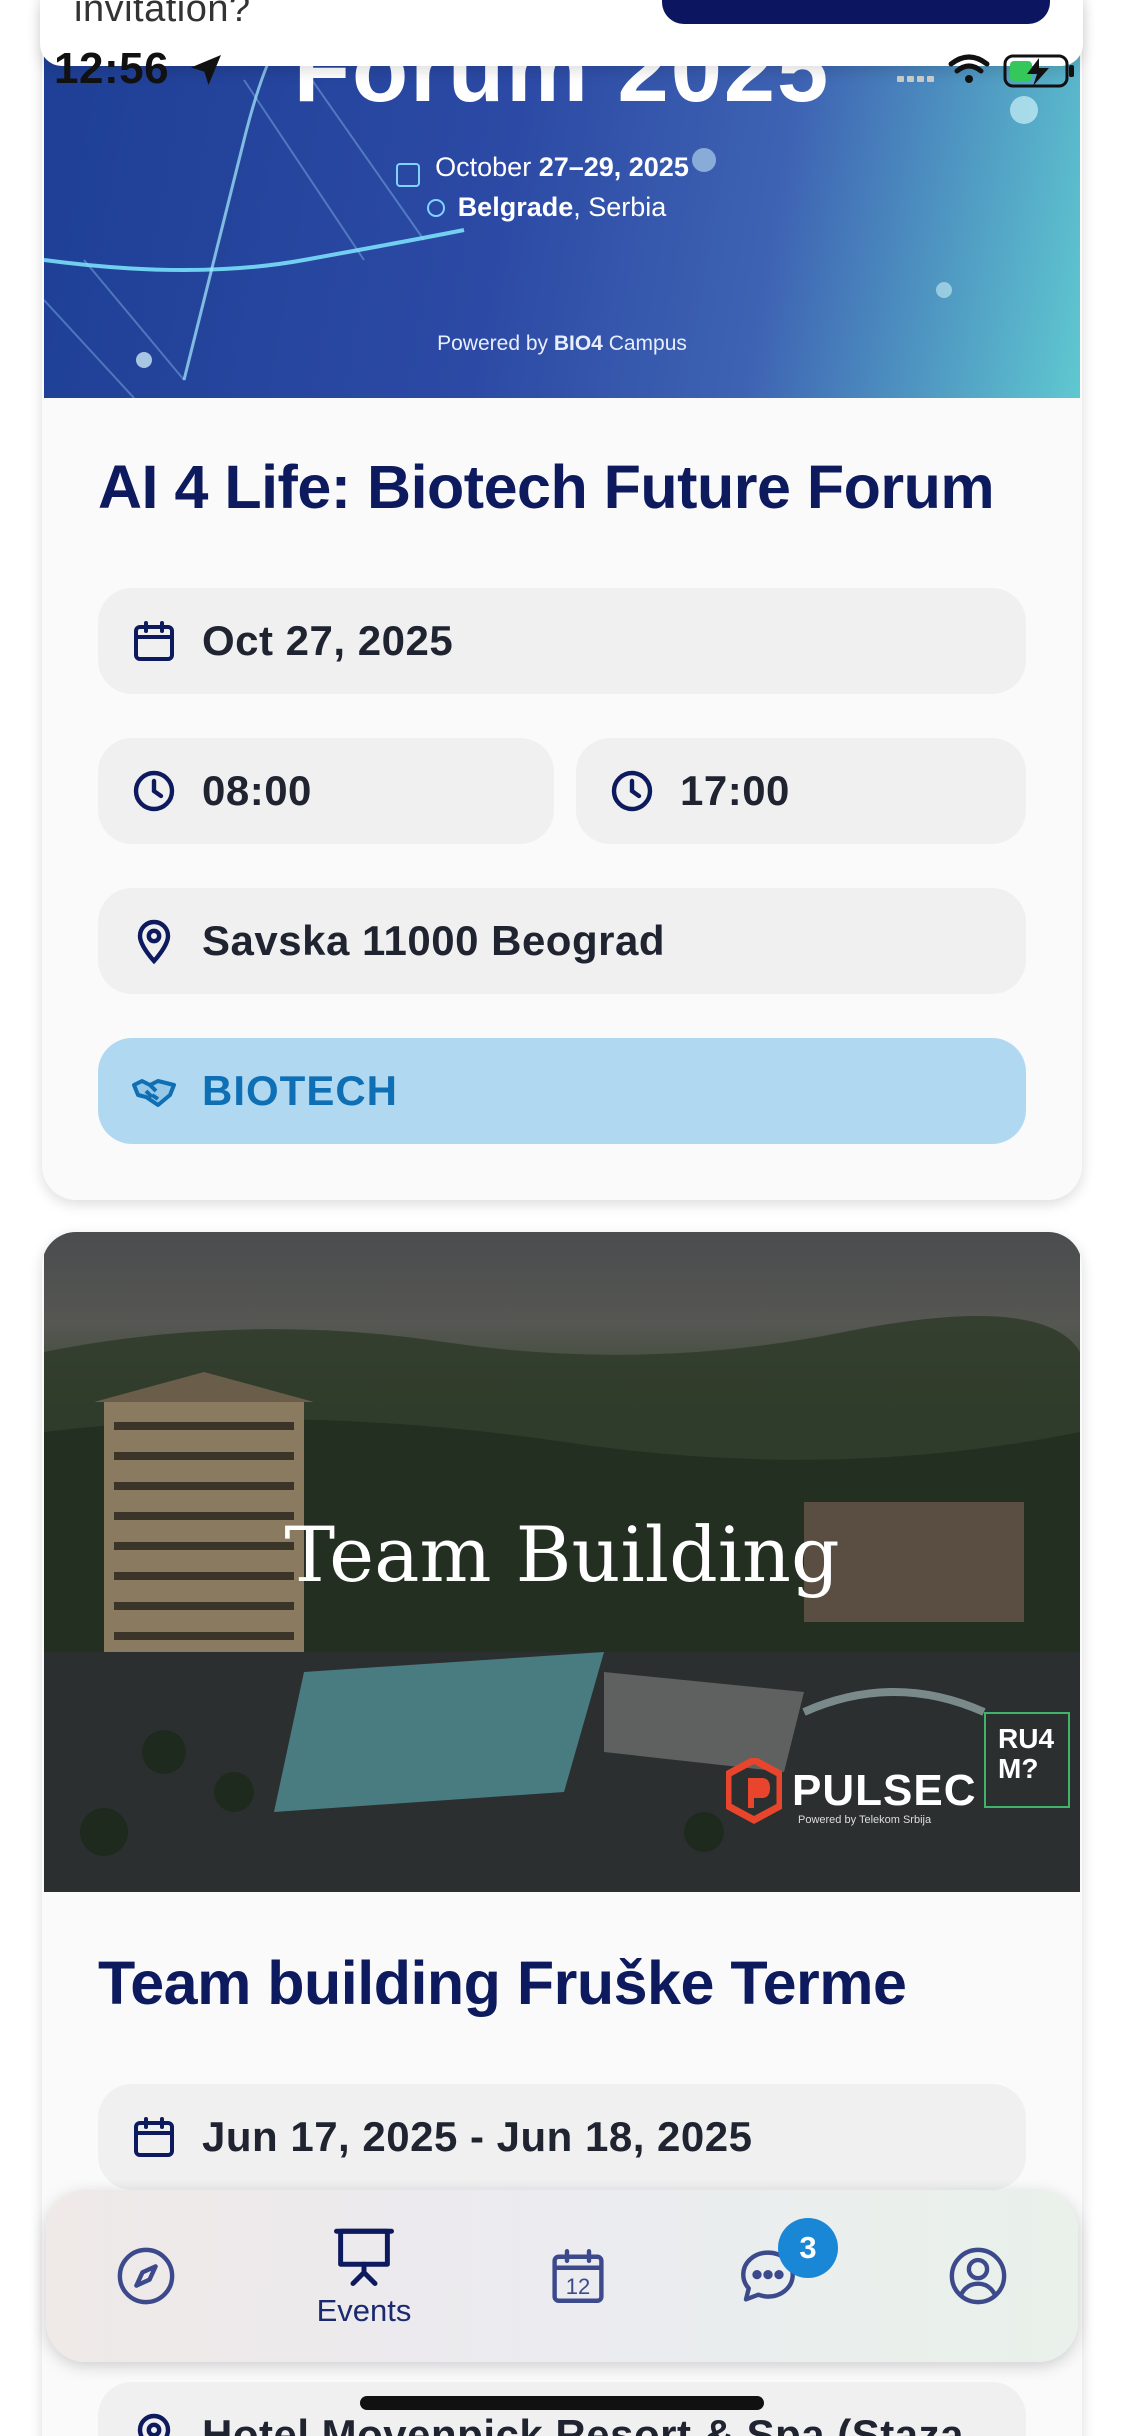 The width and height of the screenshot is (1125, 2436). What do you see at coordinates (1027, 1760) in the screenshot?
I see `ru4-badge: RU4 M?` at bounding box center [1027, 1760].